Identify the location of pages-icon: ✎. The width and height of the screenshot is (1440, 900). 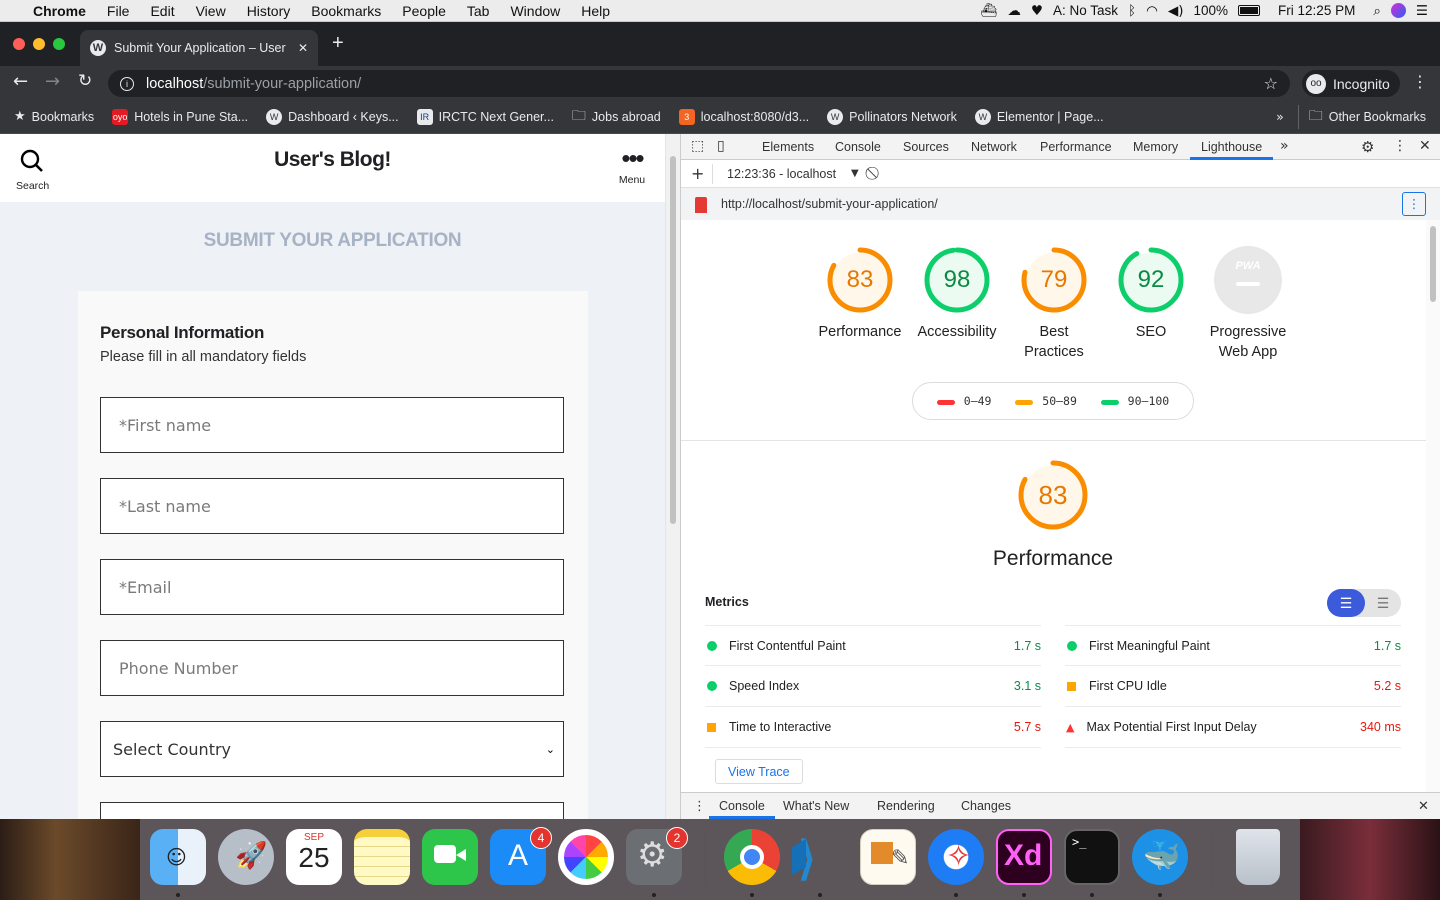
(888, 857).